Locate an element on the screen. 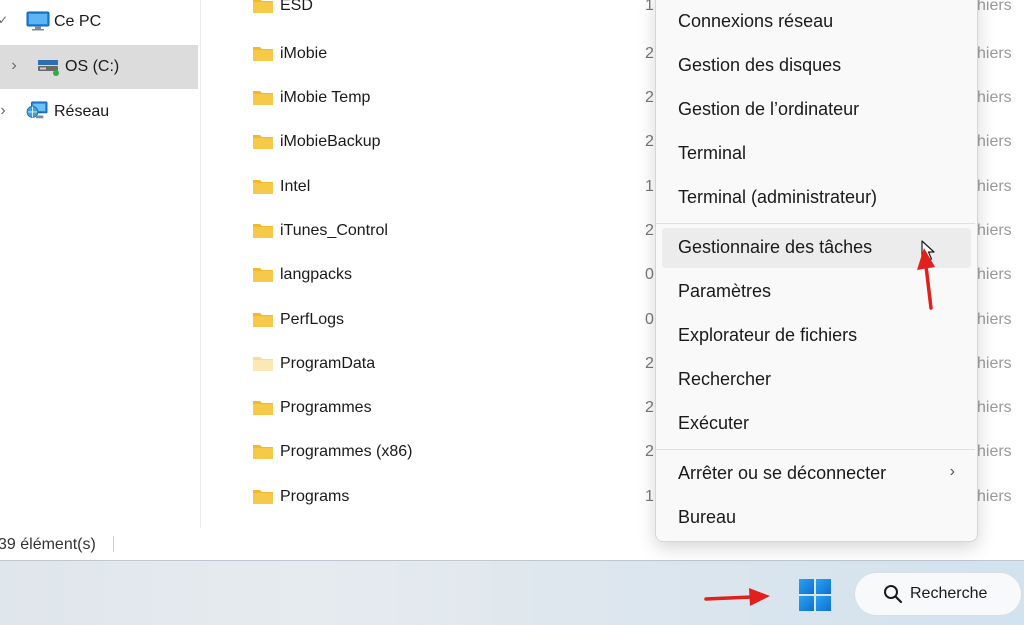  menu-item-gestion-disques: Gestion des disques is located at coordinates (816, 66).